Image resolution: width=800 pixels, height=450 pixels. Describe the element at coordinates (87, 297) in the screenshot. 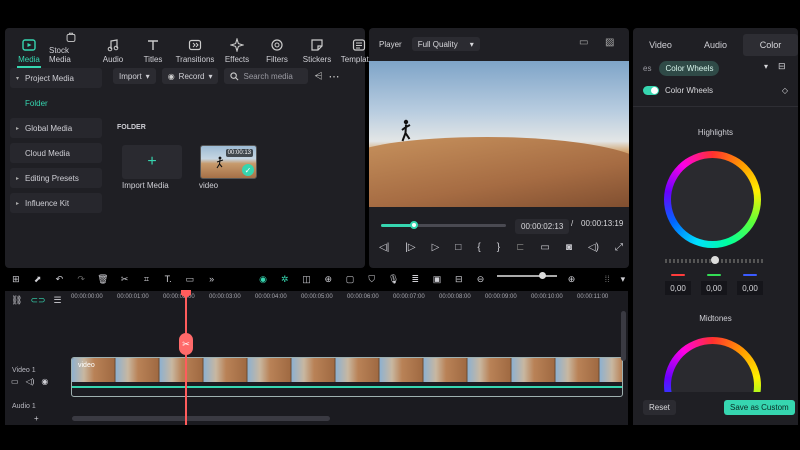

I see `ruler-tick: 00:00:00:00` at that location.